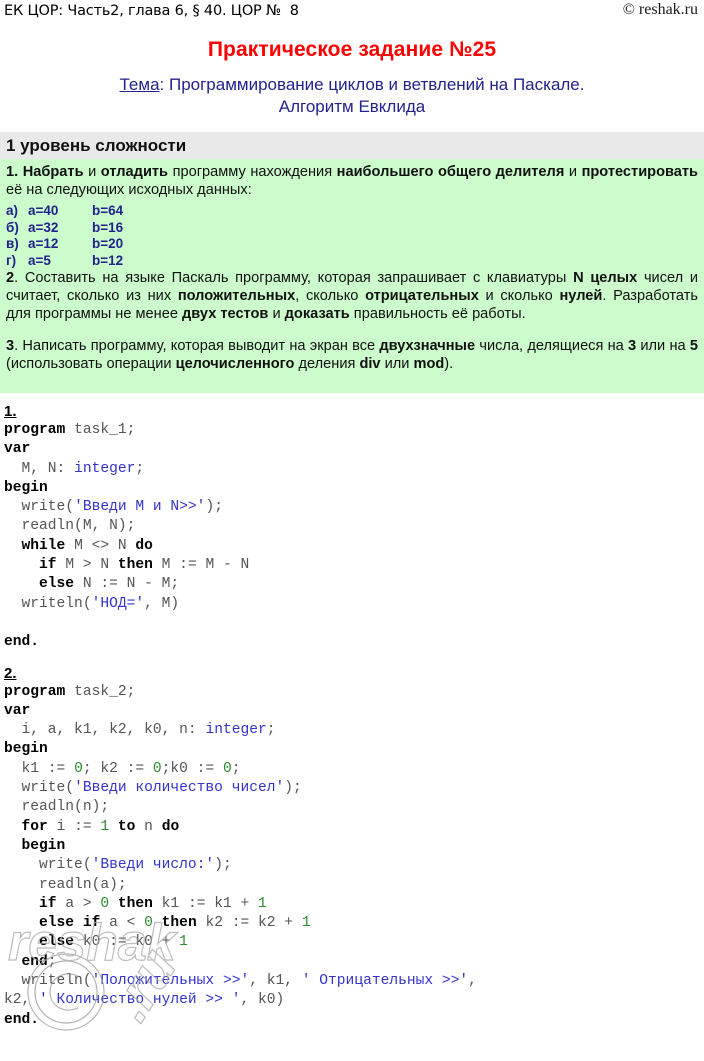 The image size is (704, 1061). Describe the element at coordinates (43, 227) in the screenshot. I see `test-data-a: a=32` at that location.